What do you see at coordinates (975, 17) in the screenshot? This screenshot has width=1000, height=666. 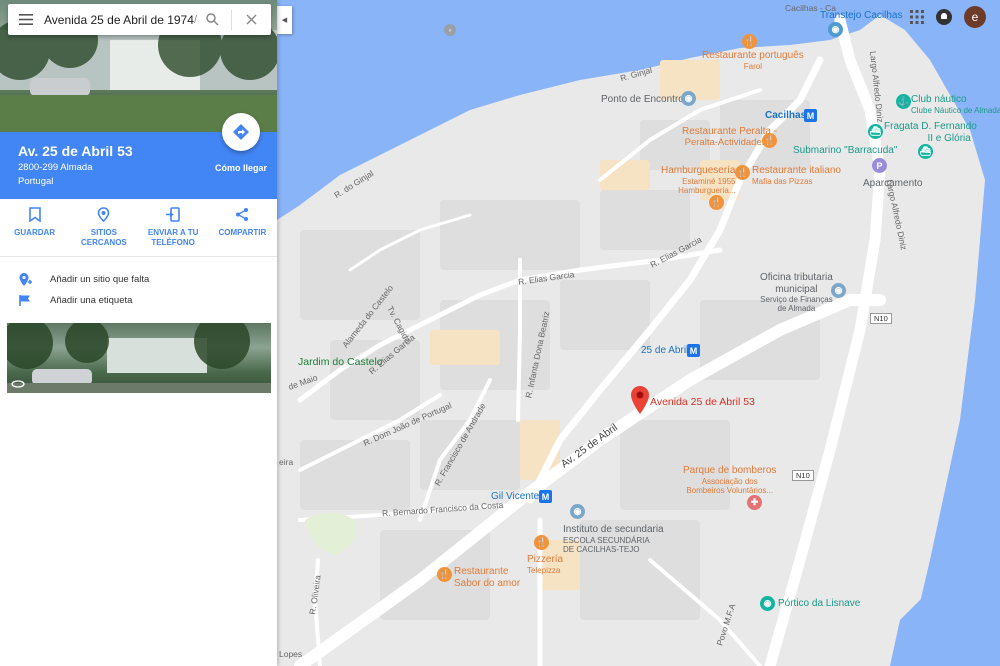 I see `avatar: e` at bounding box center [975, 17].